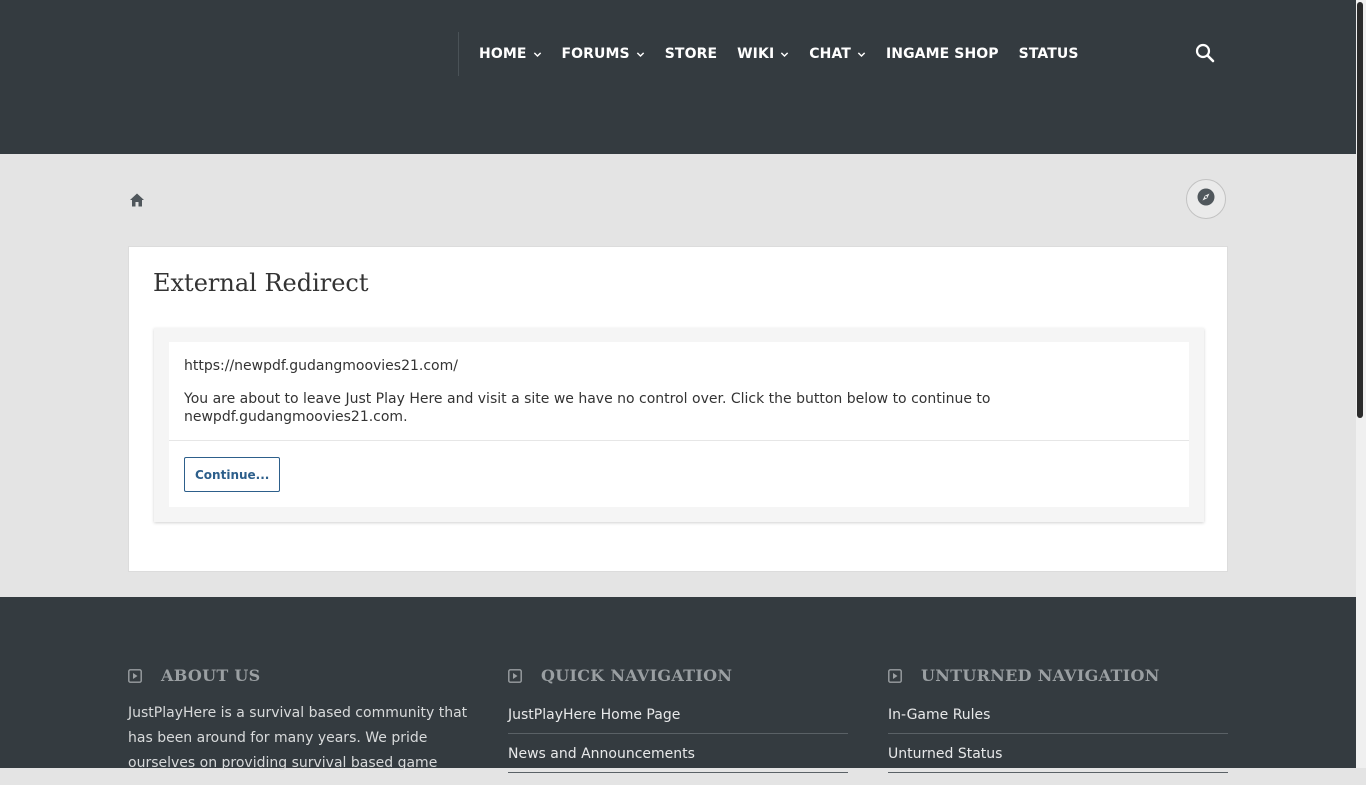 Image resolution: width=1366 pixels, height=785 pixels. What do you see at coordinates (298, 675) in the screenshot?
I see `footer-about-heading: ABOUT US` at bounding box center [298, 675].